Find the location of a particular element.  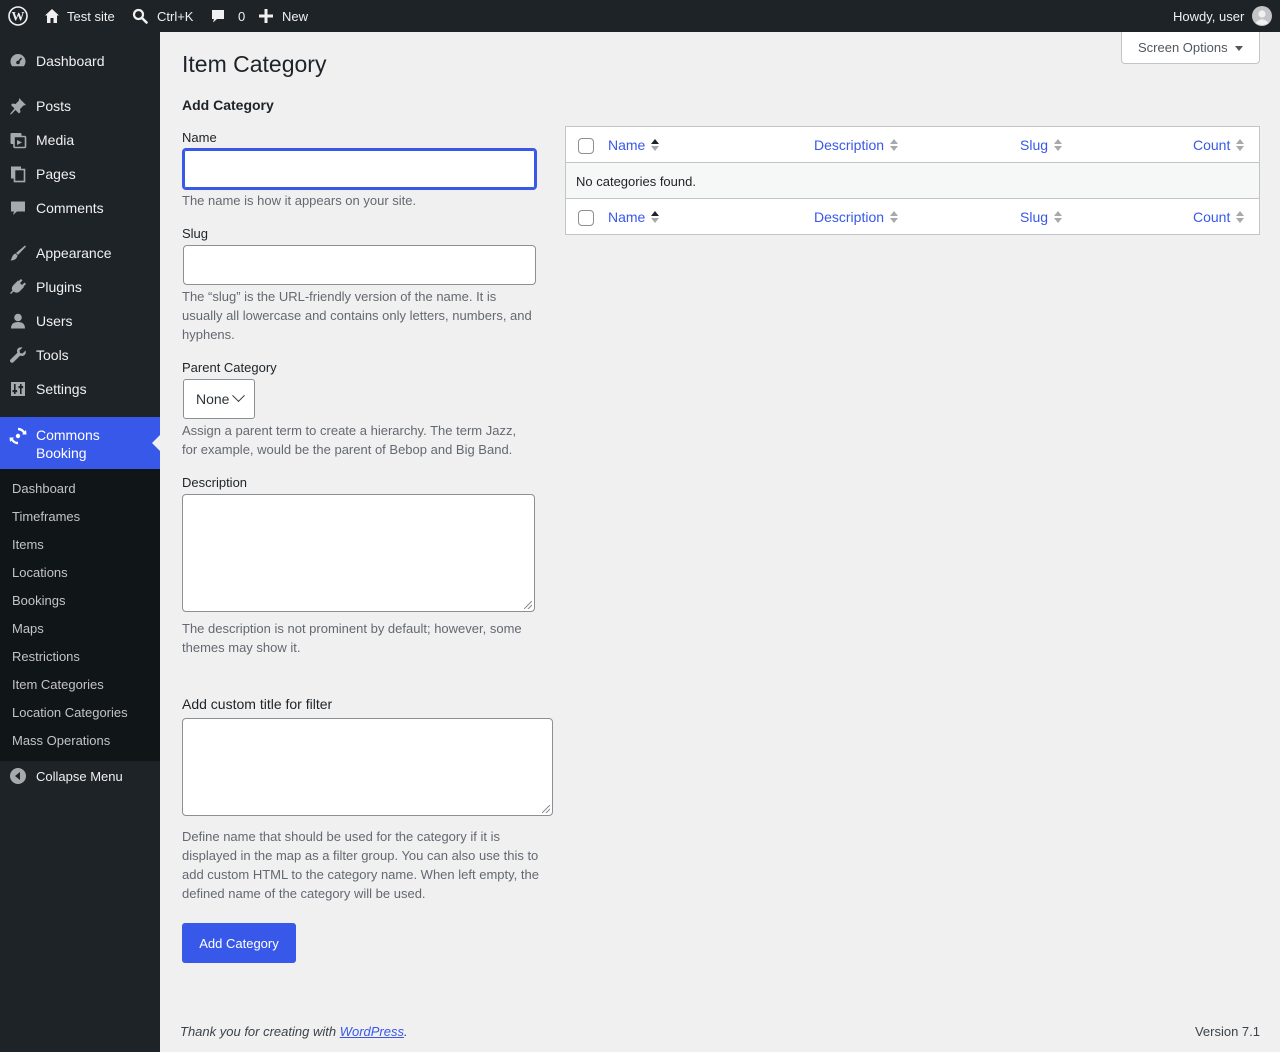

menu-settings: Settings is located at coordinates (80, 389).